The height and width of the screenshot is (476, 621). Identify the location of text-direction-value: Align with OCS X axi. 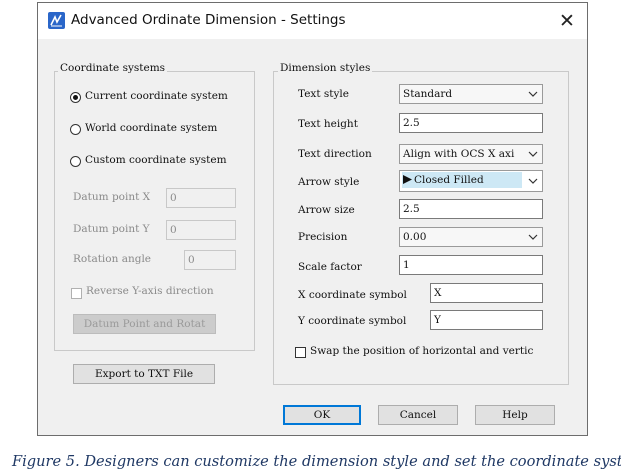
(459, 154).